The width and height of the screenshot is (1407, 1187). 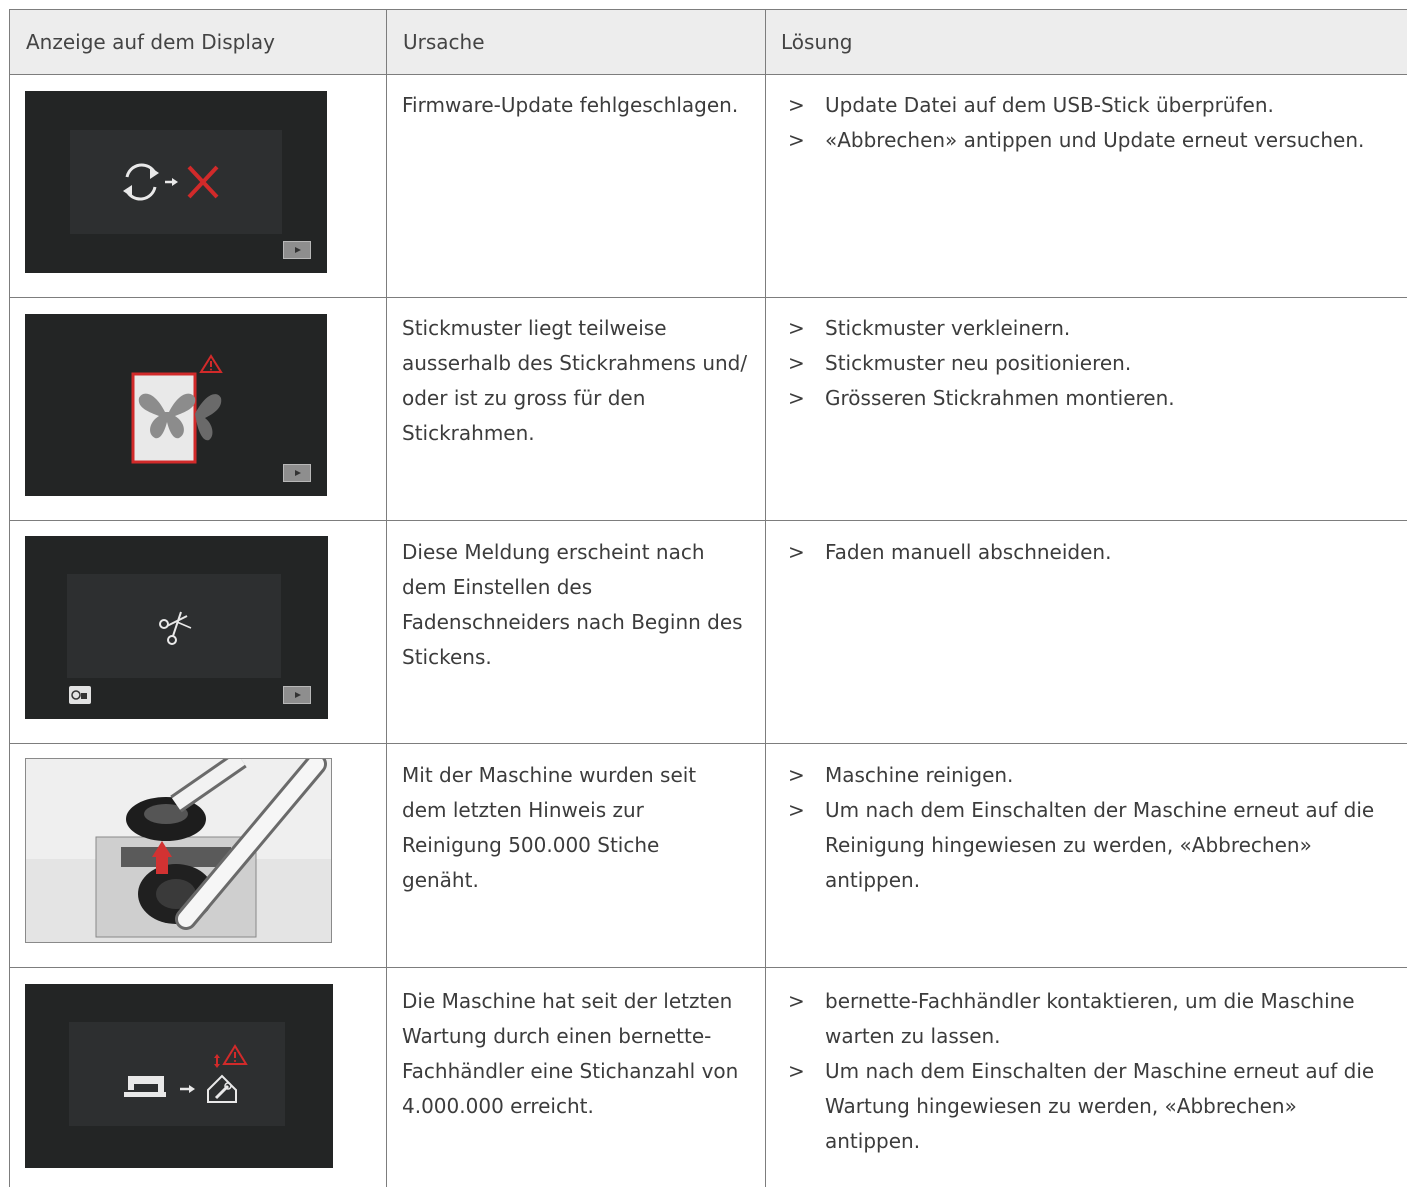 I want to click on machine-to-service-icon, so click(x=186, y=1073).